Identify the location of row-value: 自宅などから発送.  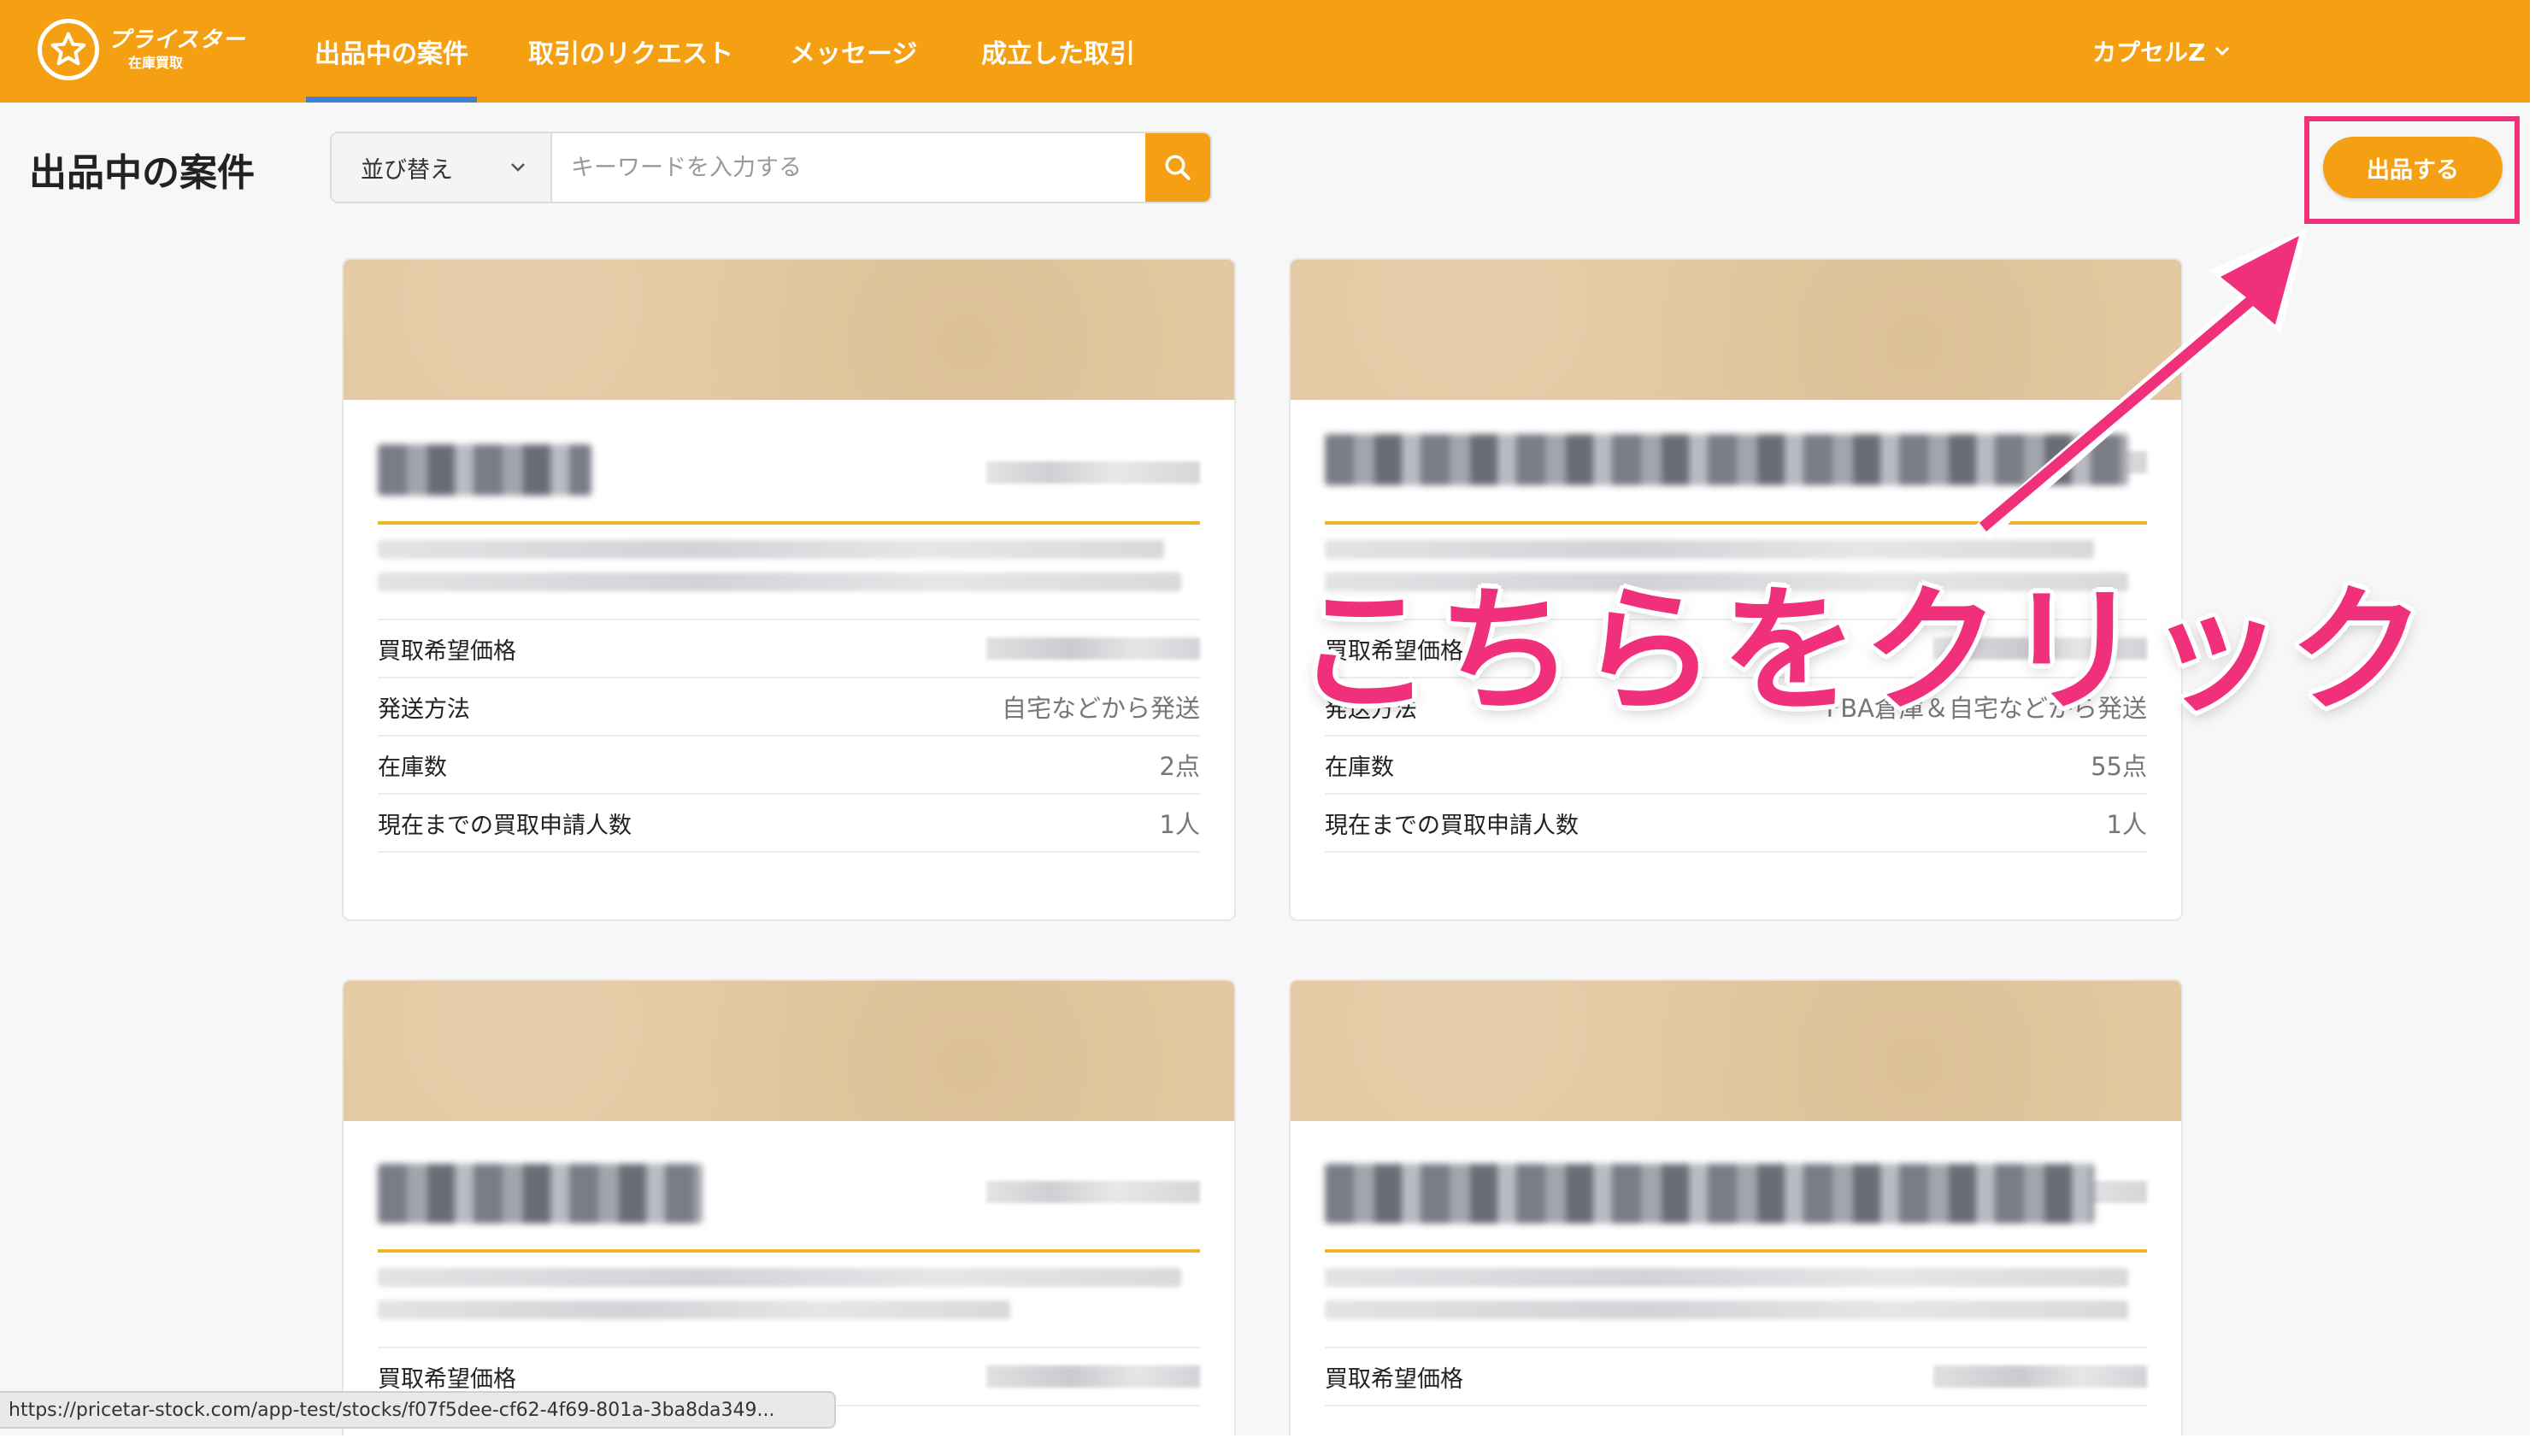
(1100, 708).